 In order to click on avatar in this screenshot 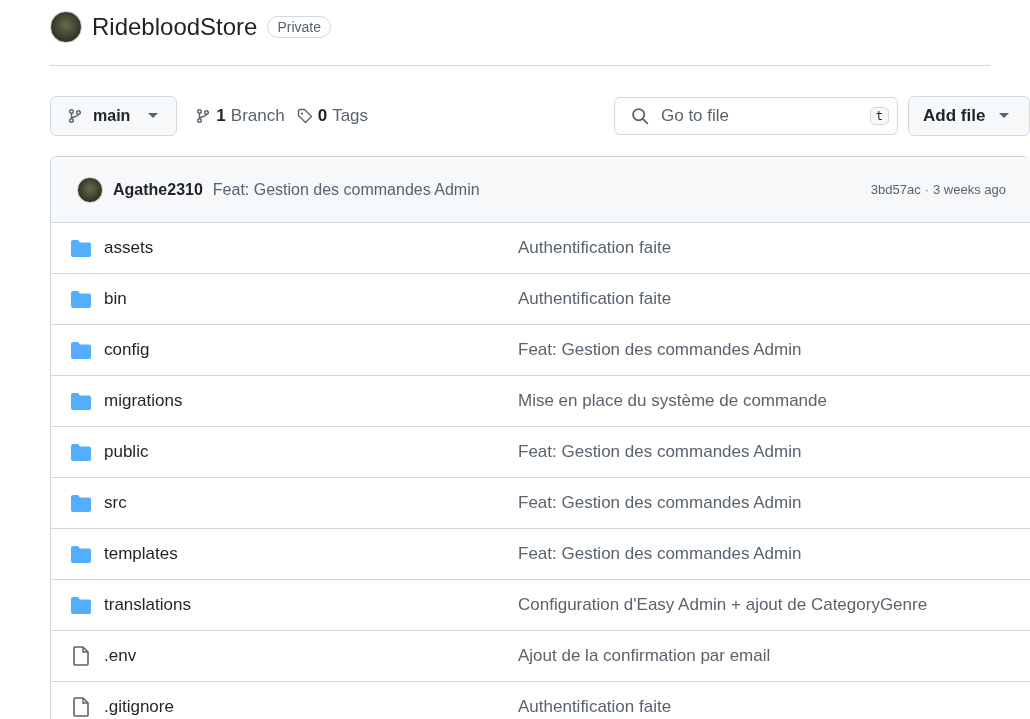, I will do `click(66, 27)`.